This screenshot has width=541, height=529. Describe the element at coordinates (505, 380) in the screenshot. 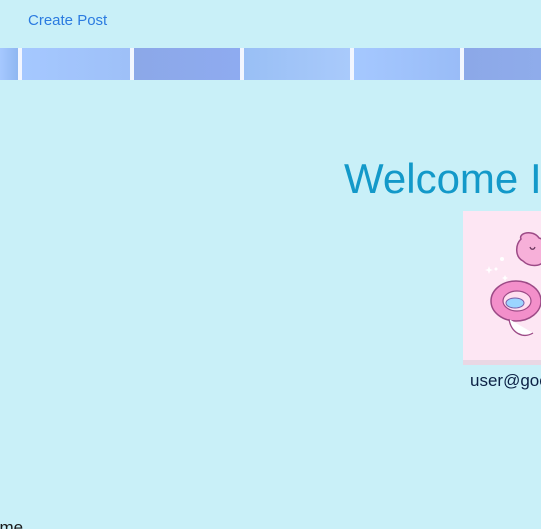

I see `user-email: user@goo` at that location.